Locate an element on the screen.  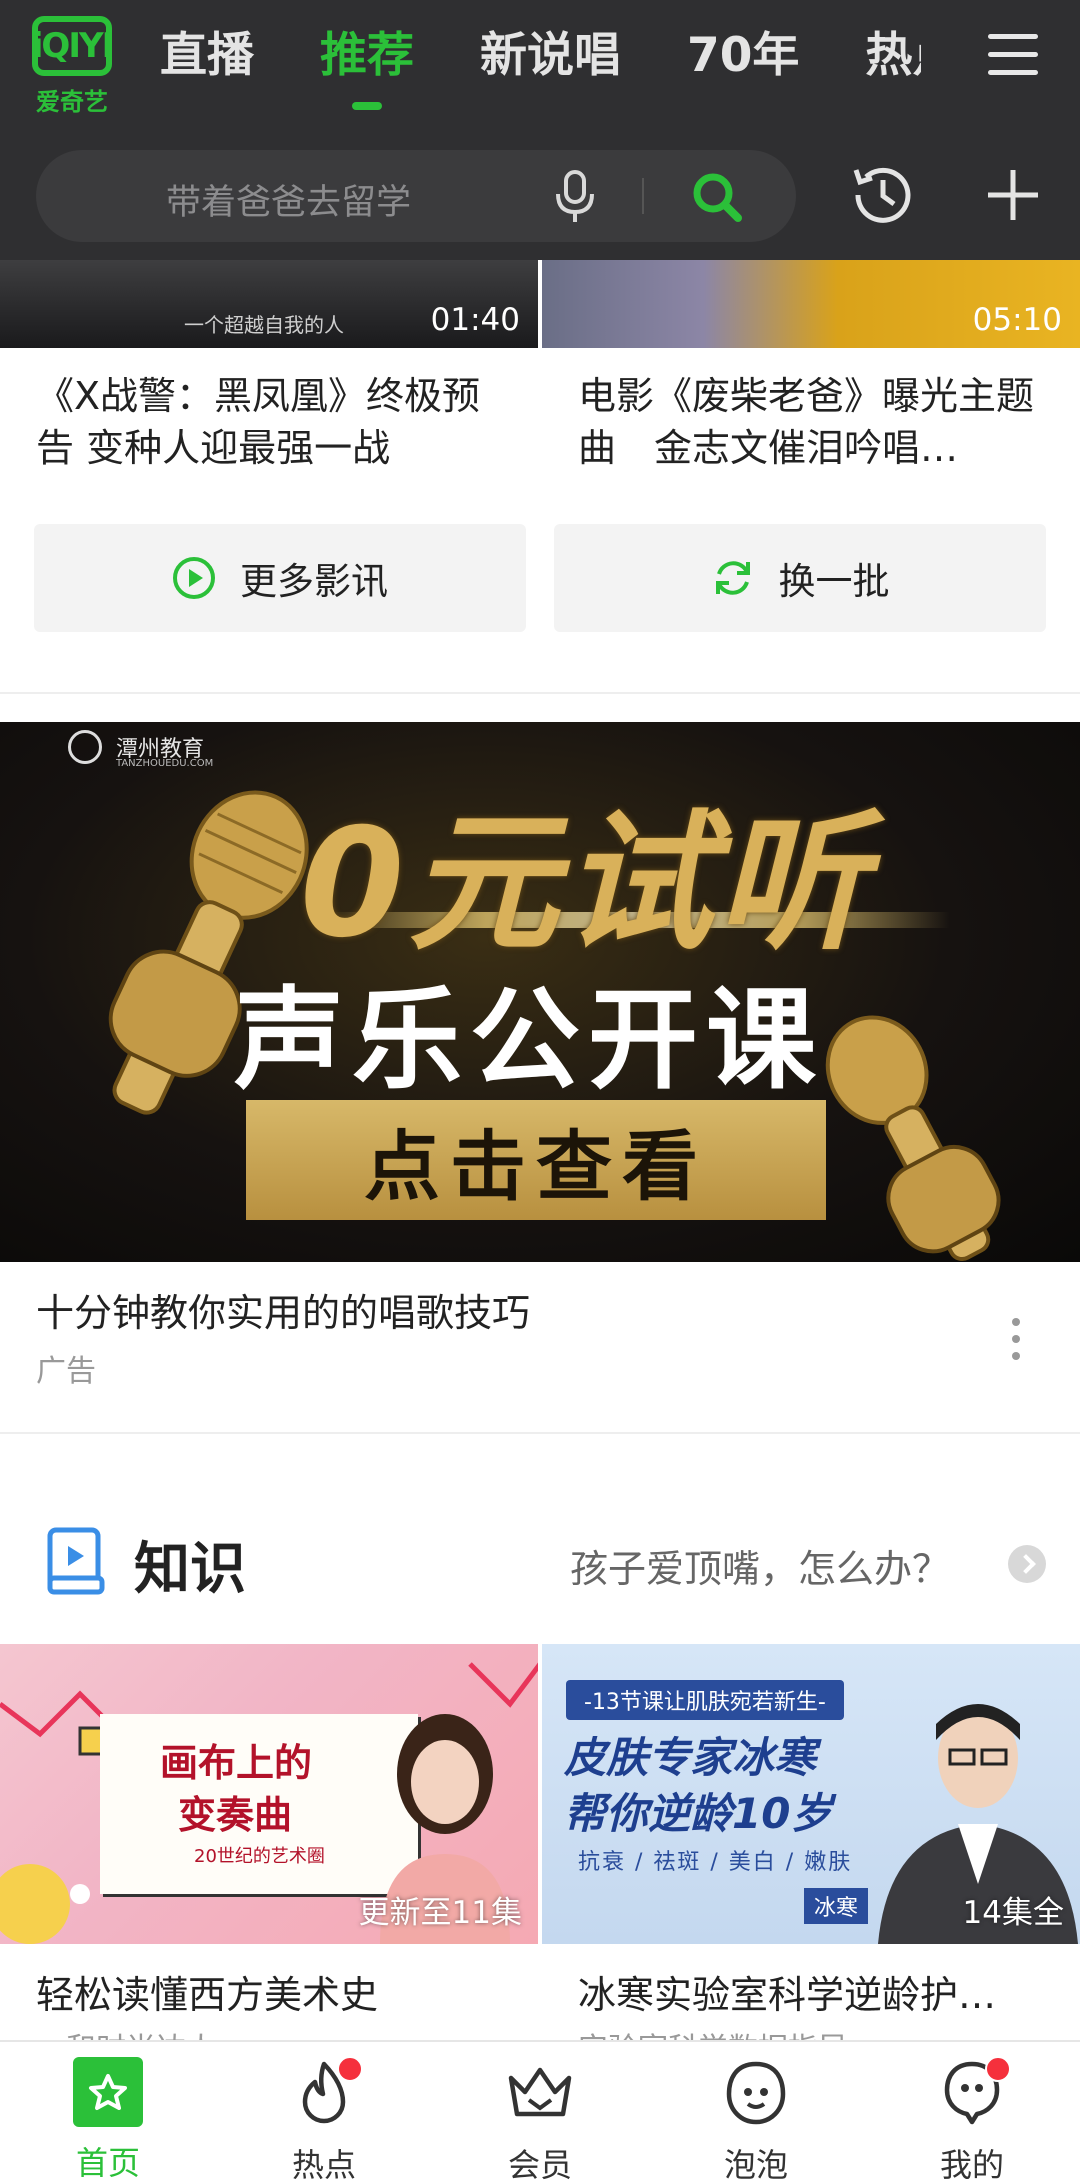
more-movie-news-button: 更多影讯 is located at coordinates (280, 578).